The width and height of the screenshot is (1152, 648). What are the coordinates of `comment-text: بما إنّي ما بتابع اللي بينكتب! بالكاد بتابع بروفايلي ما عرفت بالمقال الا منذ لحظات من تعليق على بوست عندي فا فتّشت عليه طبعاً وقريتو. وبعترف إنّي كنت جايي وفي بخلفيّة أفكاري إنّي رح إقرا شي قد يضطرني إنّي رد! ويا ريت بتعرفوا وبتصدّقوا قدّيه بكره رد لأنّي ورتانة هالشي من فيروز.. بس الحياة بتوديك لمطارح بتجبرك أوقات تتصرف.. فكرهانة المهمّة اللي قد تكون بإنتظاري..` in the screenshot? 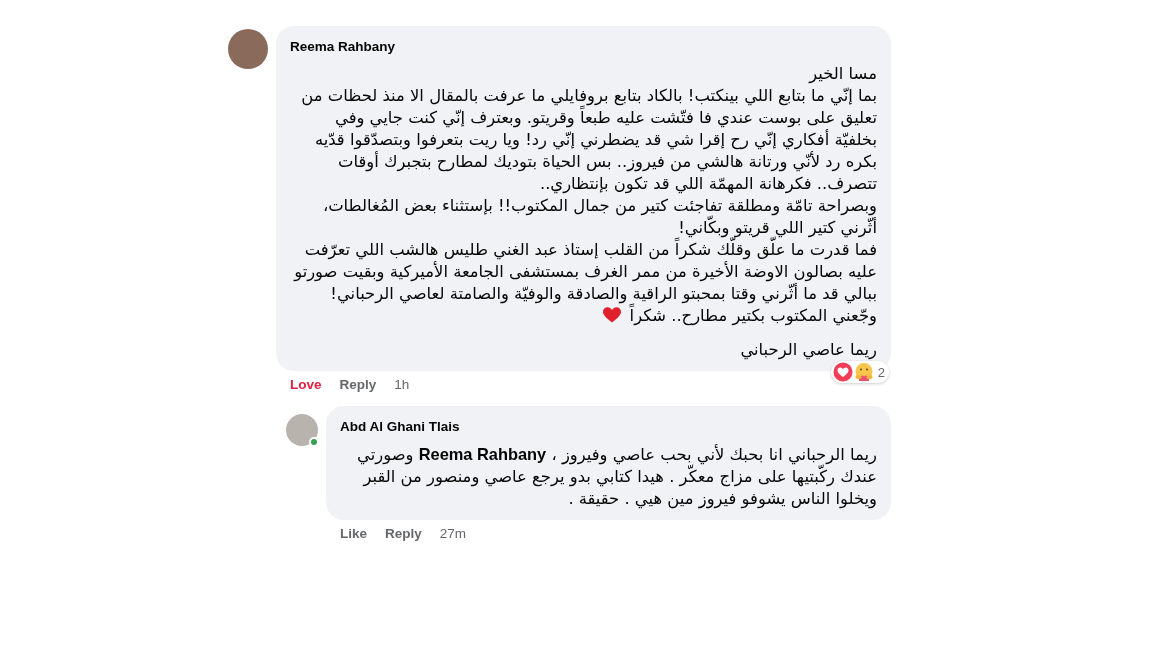 It's located at (588, 140).